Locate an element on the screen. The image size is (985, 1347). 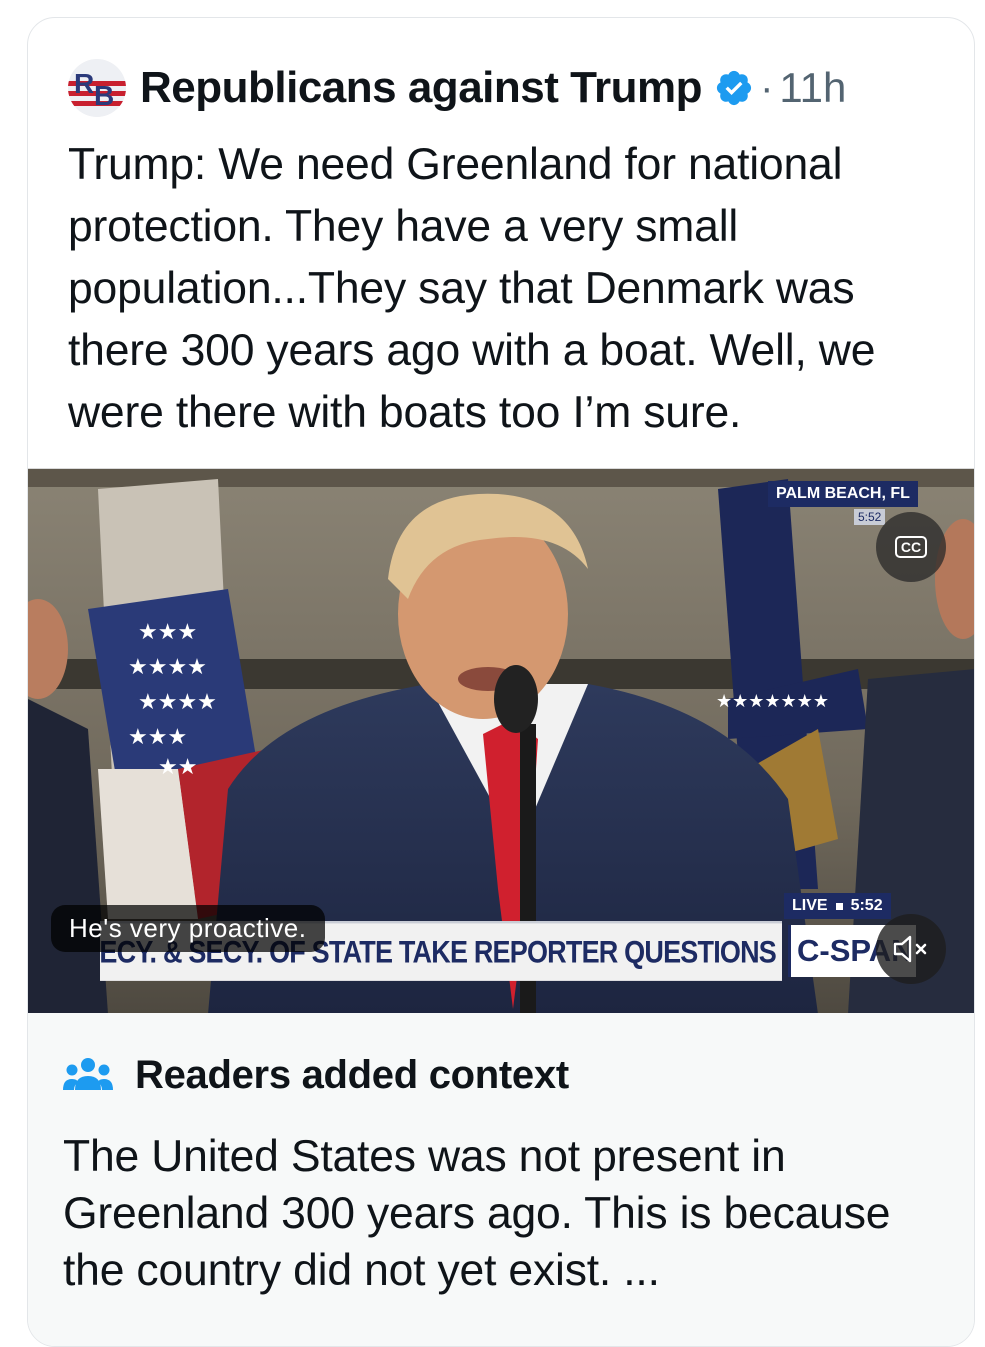
post-timestamp: 11h is located at coordinates (812, 88).